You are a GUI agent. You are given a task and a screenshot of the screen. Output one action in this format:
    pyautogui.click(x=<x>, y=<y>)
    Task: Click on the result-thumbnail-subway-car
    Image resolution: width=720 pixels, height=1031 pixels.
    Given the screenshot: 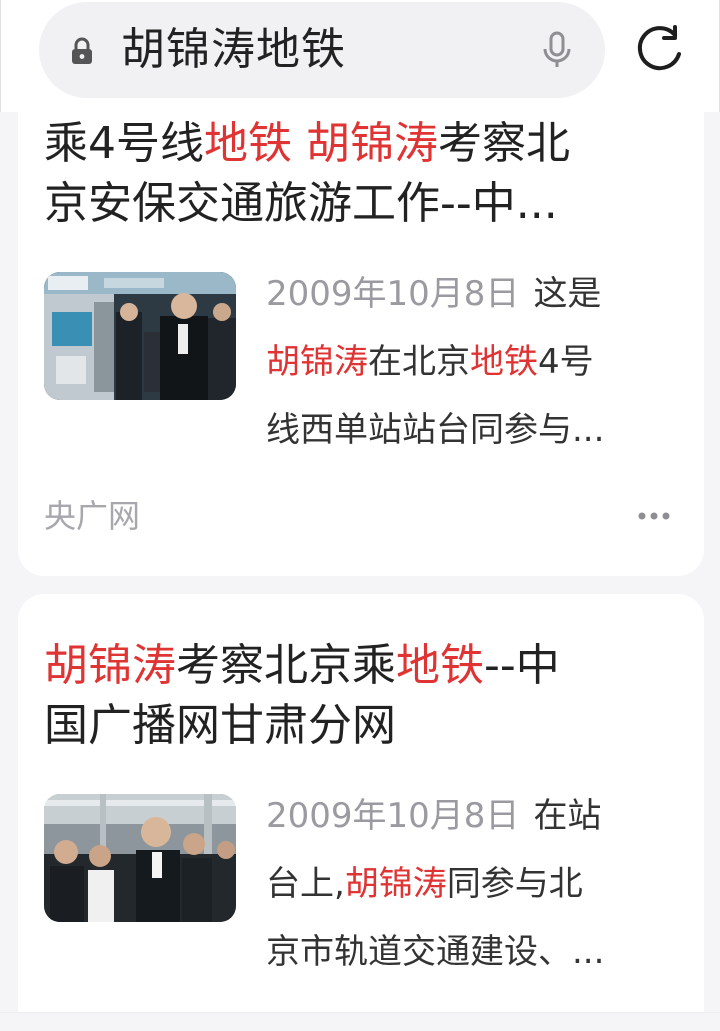 What is the action you would take?
    pyautogui.click(x=140, y=858)
    